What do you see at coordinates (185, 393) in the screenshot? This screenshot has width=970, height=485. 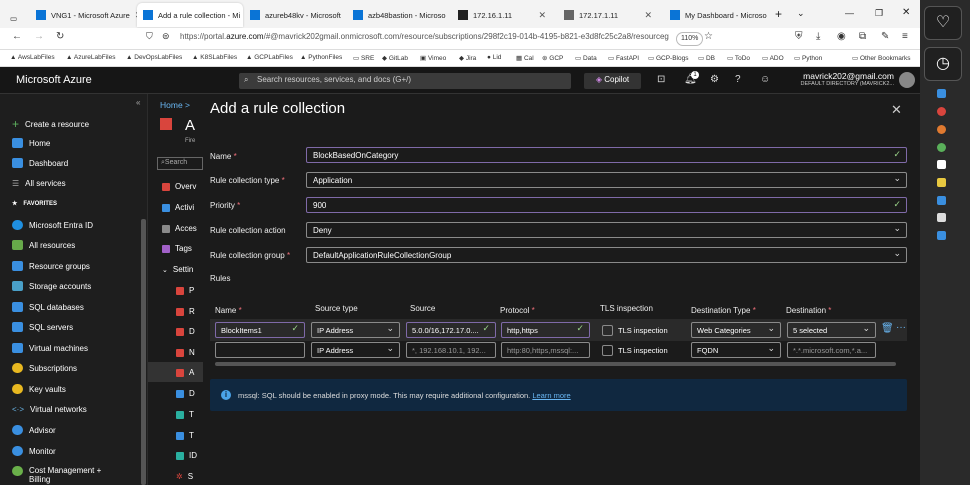 I see `blade-item-sub-6: D` at bounding box center [185, 393].